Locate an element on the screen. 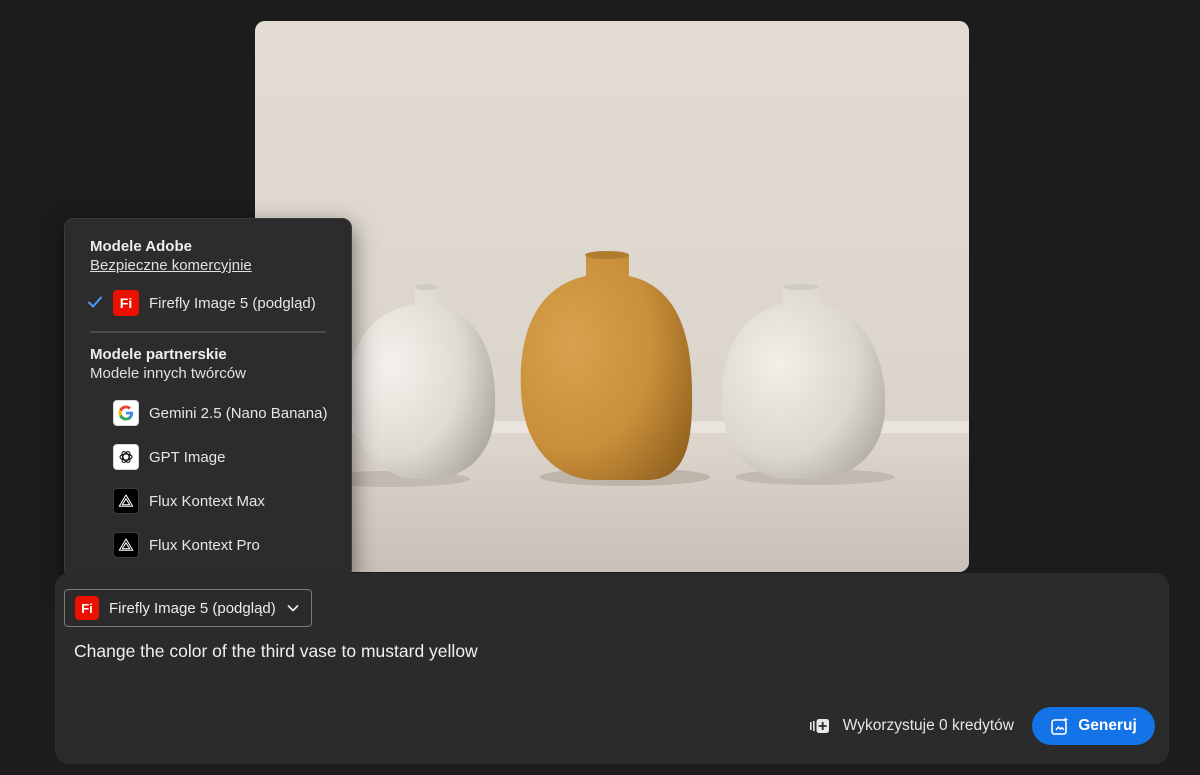  composer-footer: Wykorzystuje 0 kredytów Generuj is located at coordinates (982, 726).